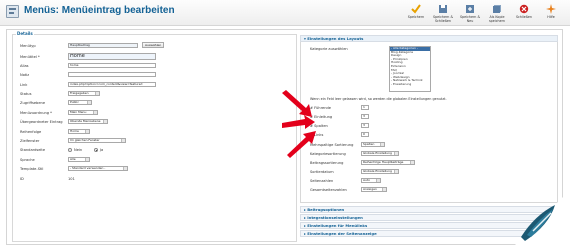 The width and height of the screenshot is (570, 250). What do you see at coordinates (317, 135) in the screenshot?
I see `field-label: # Links` at bounding box center [317, 135].